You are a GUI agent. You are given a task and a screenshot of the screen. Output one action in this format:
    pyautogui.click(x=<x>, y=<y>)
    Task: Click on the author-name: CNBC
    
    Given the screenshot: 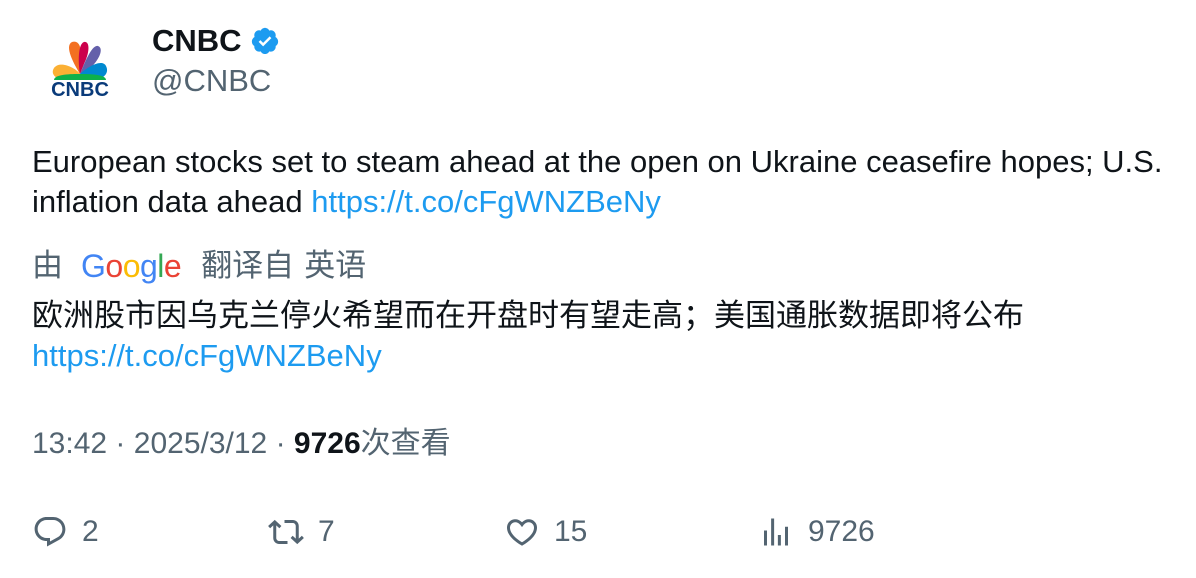 What is the action you would take?
    pyautogui.click(x=216, y=41)
    